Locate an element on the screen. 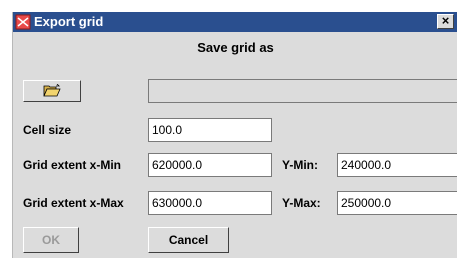 Image resolution: width=457 pixels, height=258 pixels. cancel-button: Cancel is located at coordinates (188, 240).